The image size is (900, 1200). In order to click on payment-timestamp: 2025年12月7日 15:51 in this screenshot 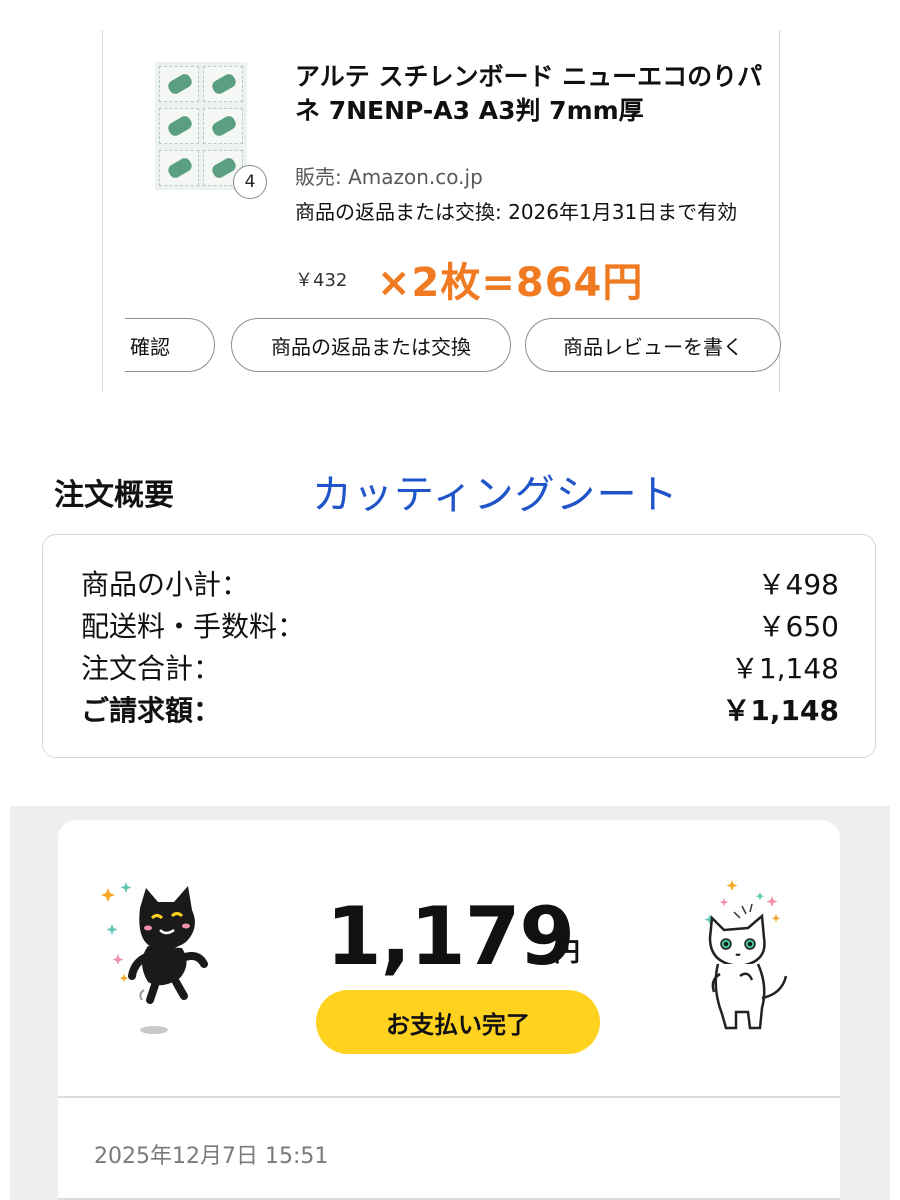, I will do `click(211, 1156)`.